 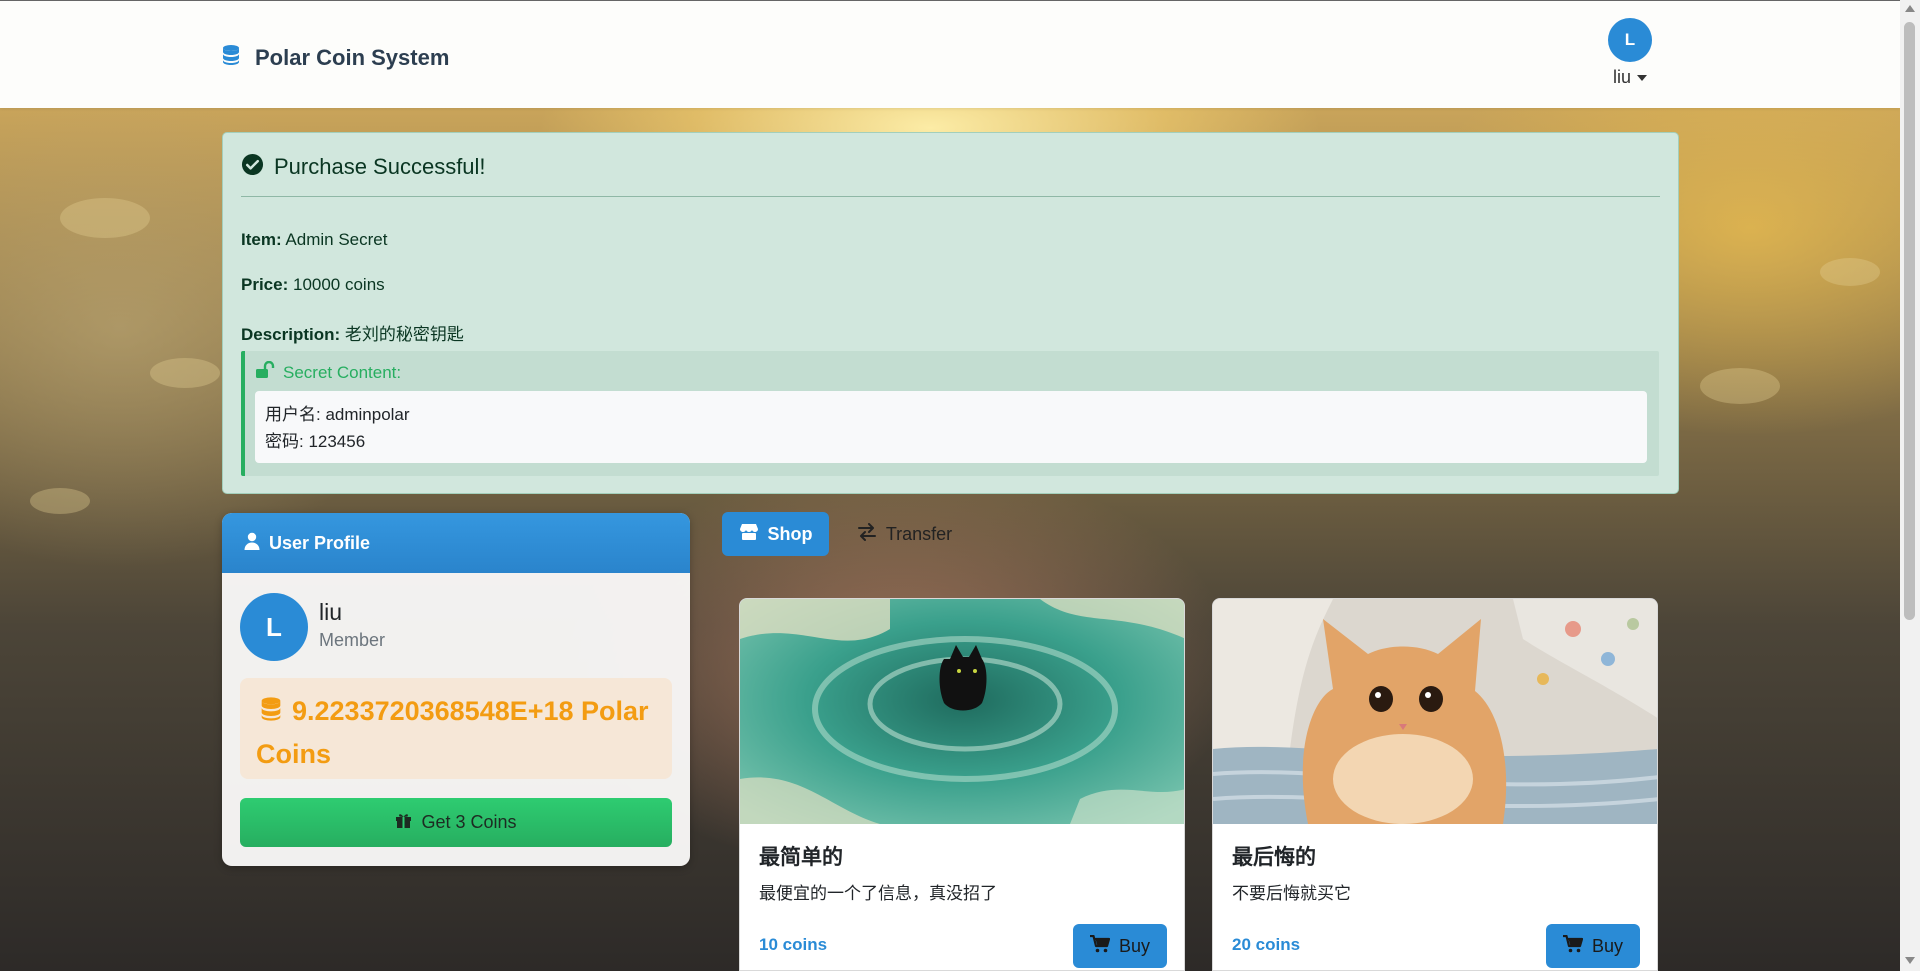 What do you see at coordinates (252, 543) in the screenshot?
I see `user-icon` at bounding box center [252, 543].